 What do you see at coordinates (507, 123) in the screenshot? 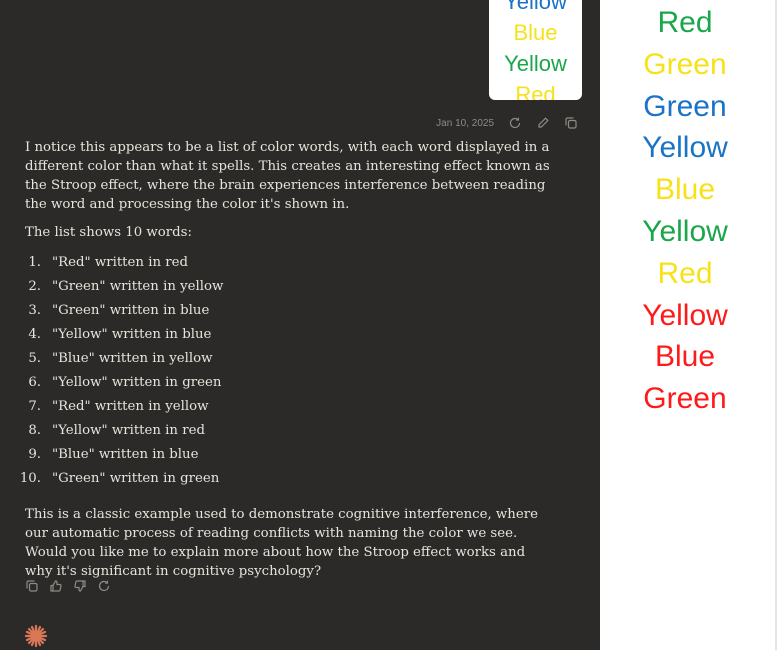
I see `message-meta: Jan 10, 2025` at bounding box center [507, 123].